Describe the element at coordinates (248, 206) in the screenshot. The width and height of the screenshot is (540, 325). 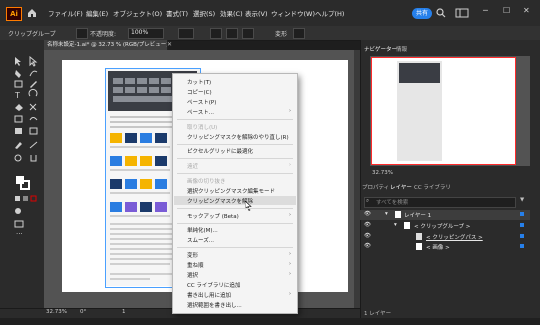
I see `mouse-cursor-icon` at that location.